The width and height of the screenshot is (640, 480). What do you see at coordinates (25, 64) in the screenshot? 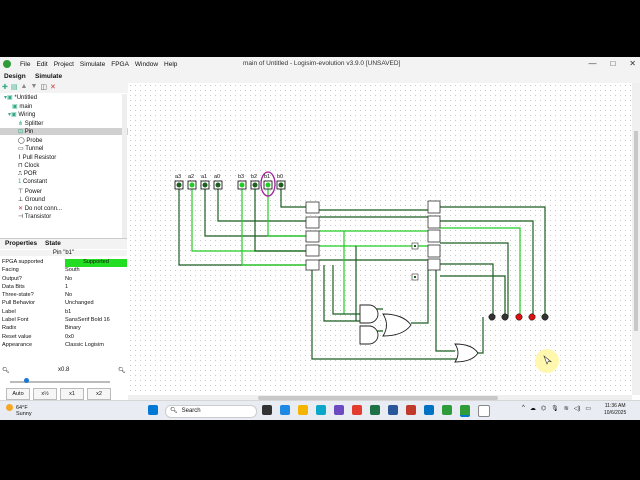
I see `menu-file: File` at bounding box center [25, 64].